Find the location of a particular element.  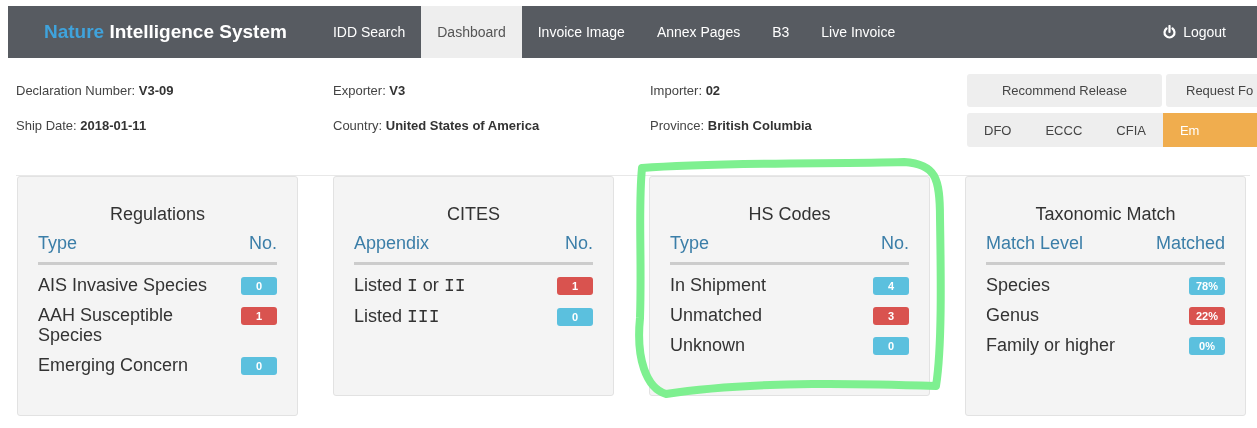

row-label: In Shipment is located at coordinates (718, 285).